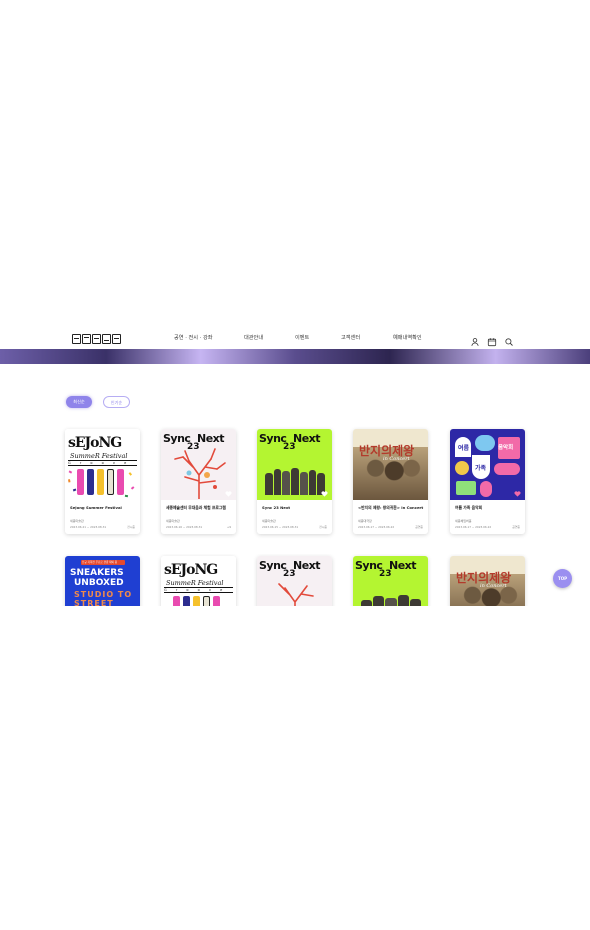  What do you see at coordinates (96, 507) in the screenshot?
I see `event-title: Sejong Summer Festival` at bounding box center [96, 507].